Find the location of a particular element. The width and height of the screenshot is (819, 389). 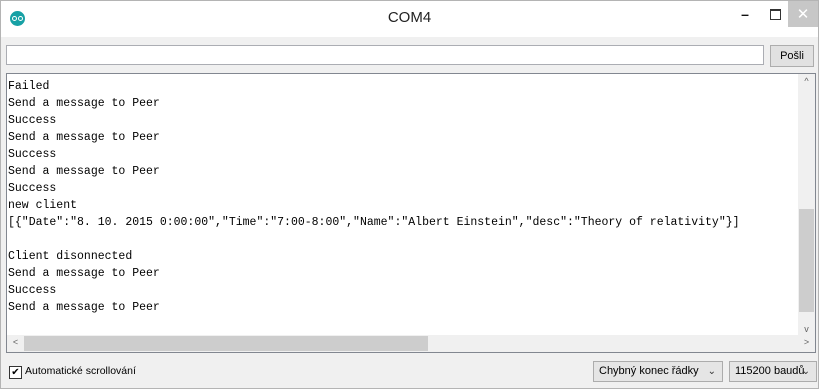

maximize-button is located at coordinates (775, 14).